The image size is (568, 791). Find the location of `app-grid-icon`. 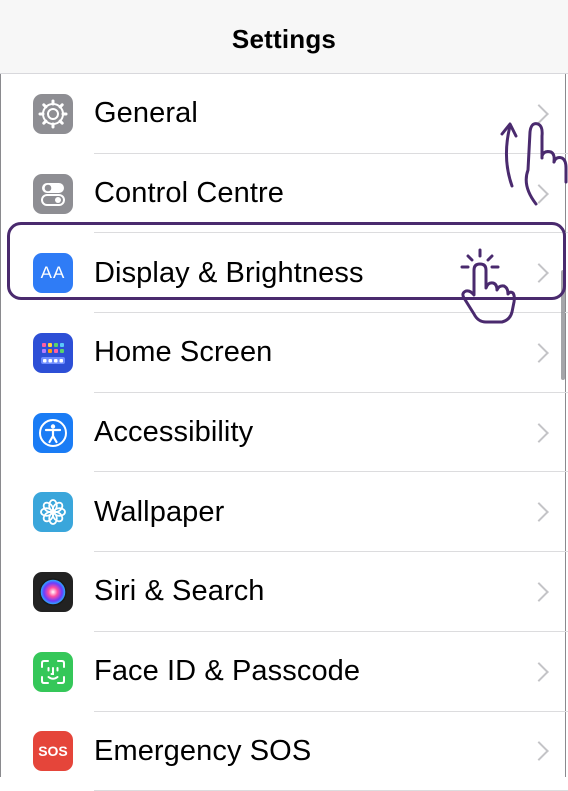

app-grid-icon is located at coordinates (53, 353).